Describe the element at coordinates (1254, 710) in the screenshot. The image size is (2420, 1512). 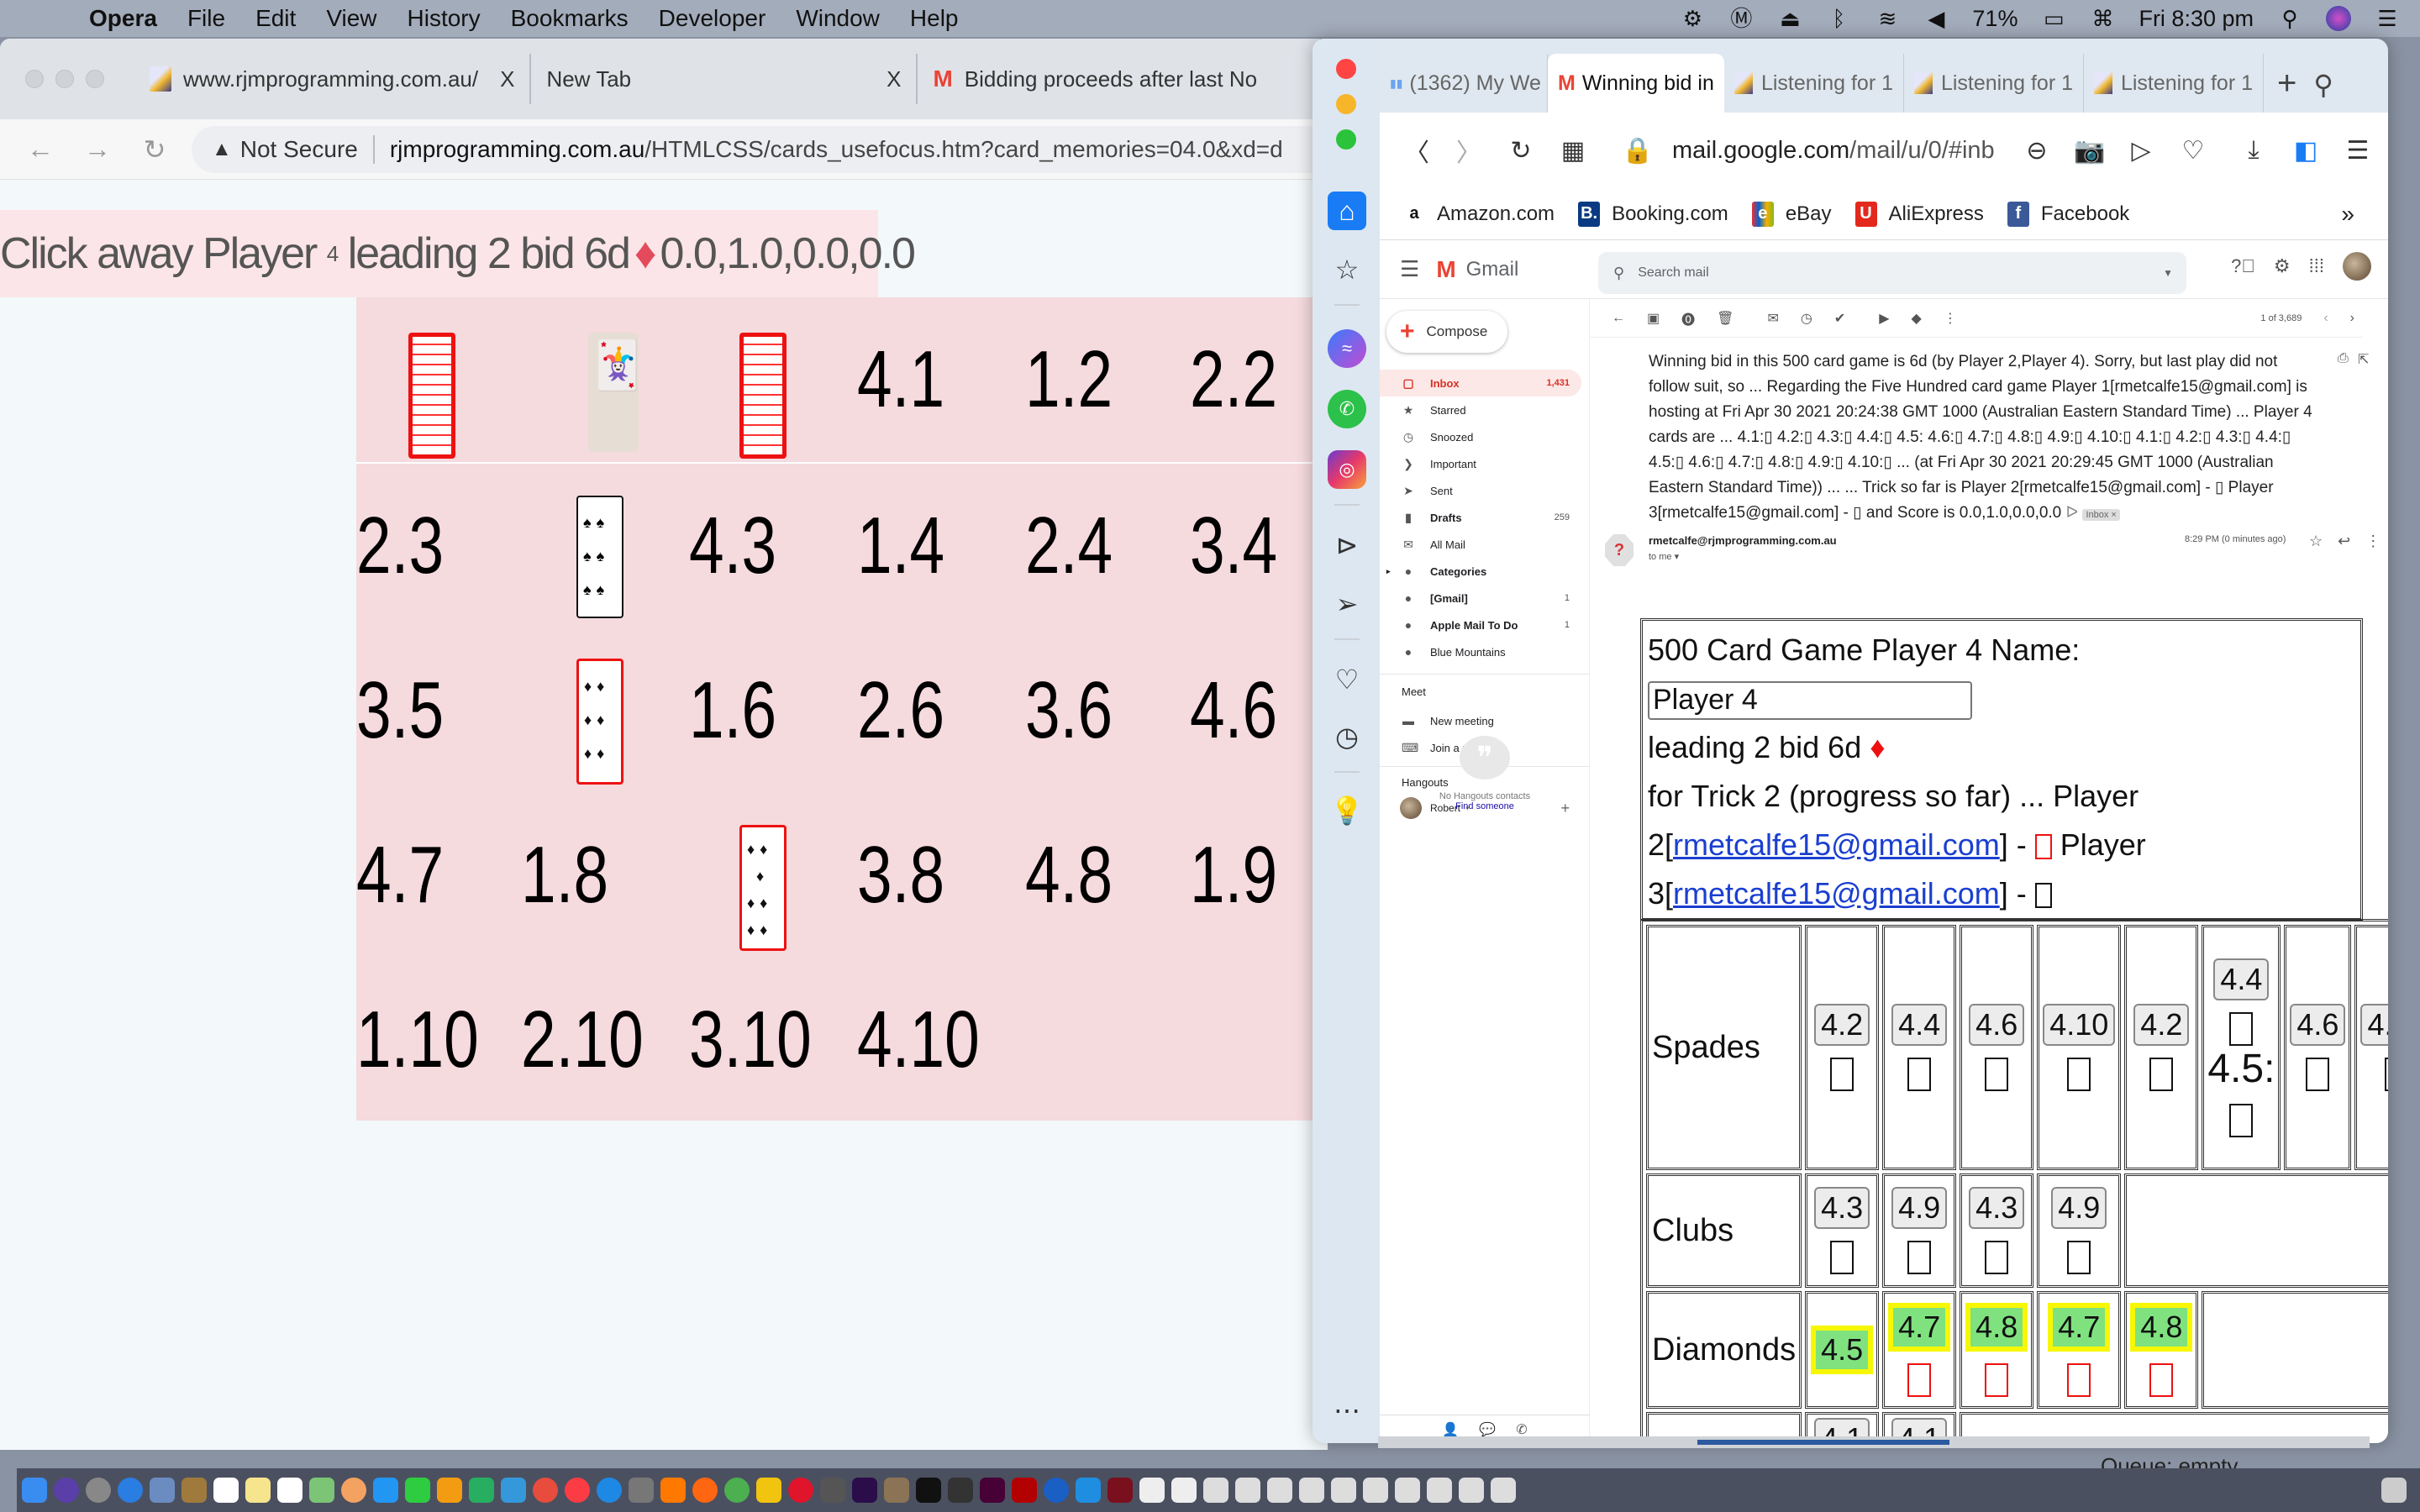
I see `grid-cell: 4.6` at that location.